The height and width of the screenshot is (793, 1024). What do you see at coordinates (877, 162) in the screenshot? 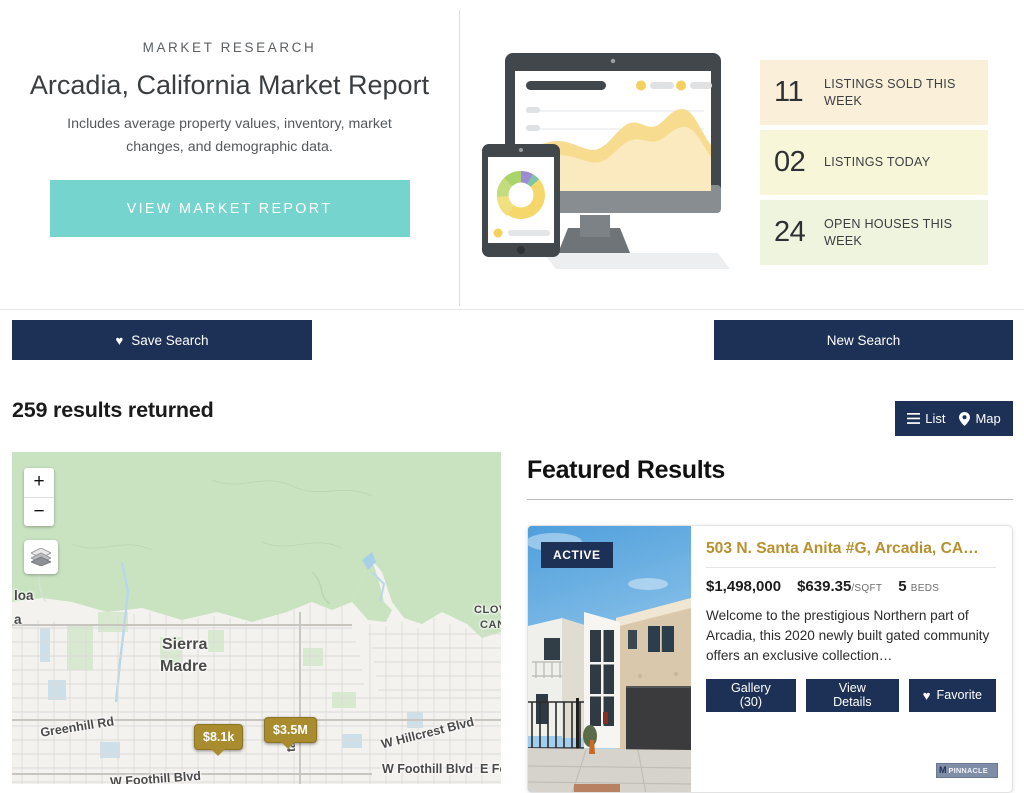
I see `stat-label: LISTINGS TODAY` at bounding box center [877, 162].